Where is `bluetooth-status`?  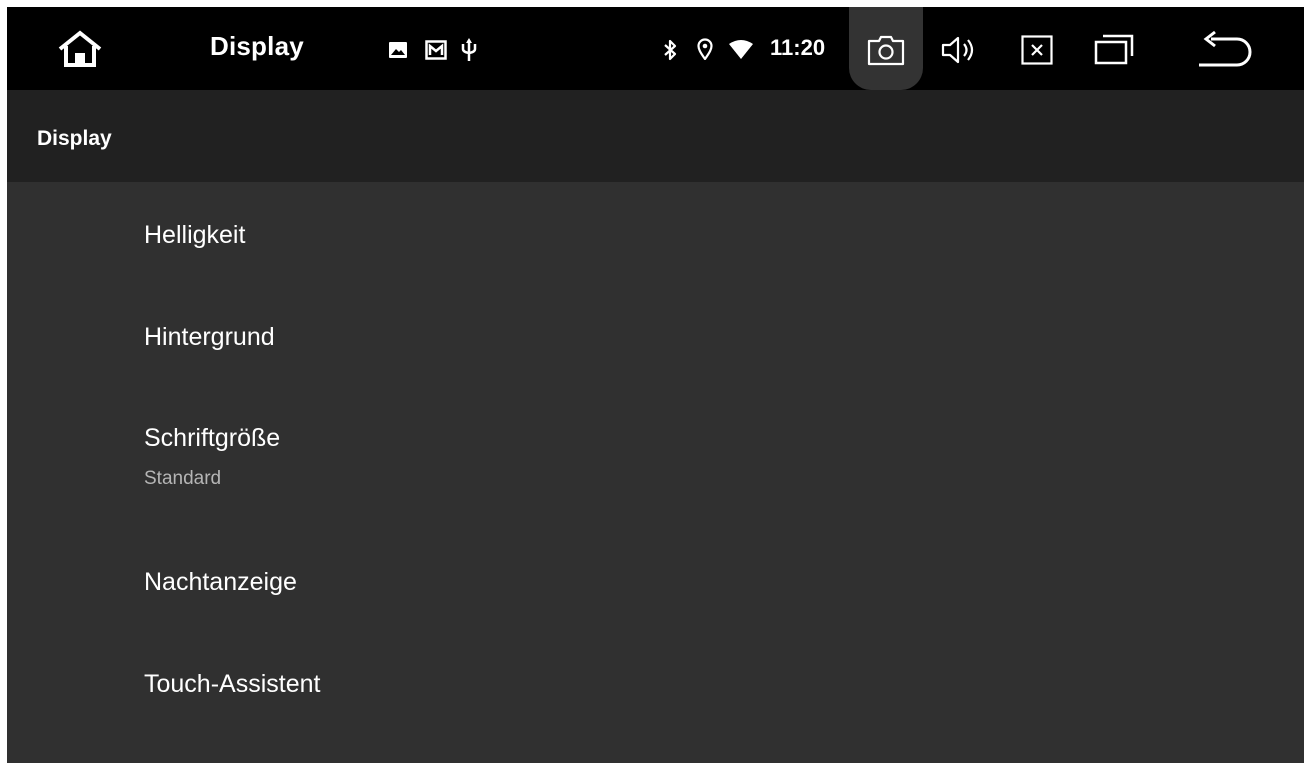 bluetooth-status is located at coordinates (670, 50).